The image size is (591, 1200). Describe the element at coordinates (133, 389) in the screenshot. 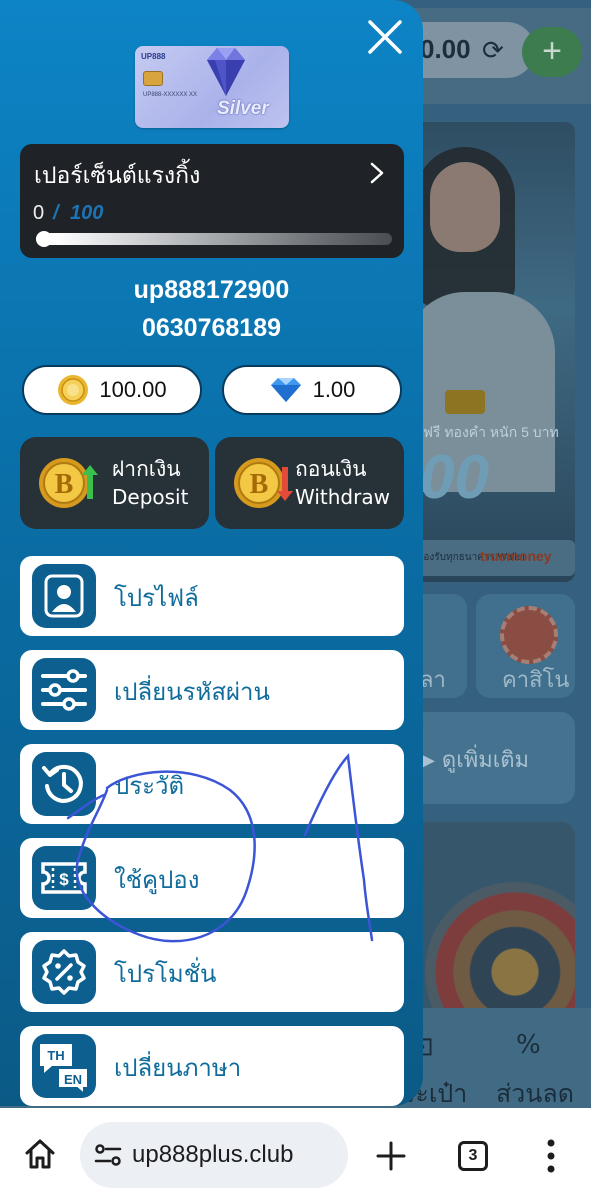

I see `coin-balance-value: 100.00` at that location.